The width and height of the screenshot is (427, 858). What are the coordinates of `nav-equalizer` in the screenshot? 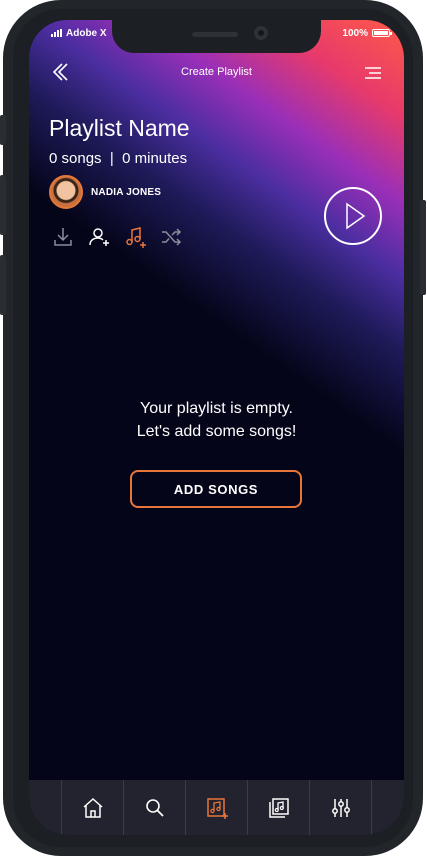 It's located at (340, 807).